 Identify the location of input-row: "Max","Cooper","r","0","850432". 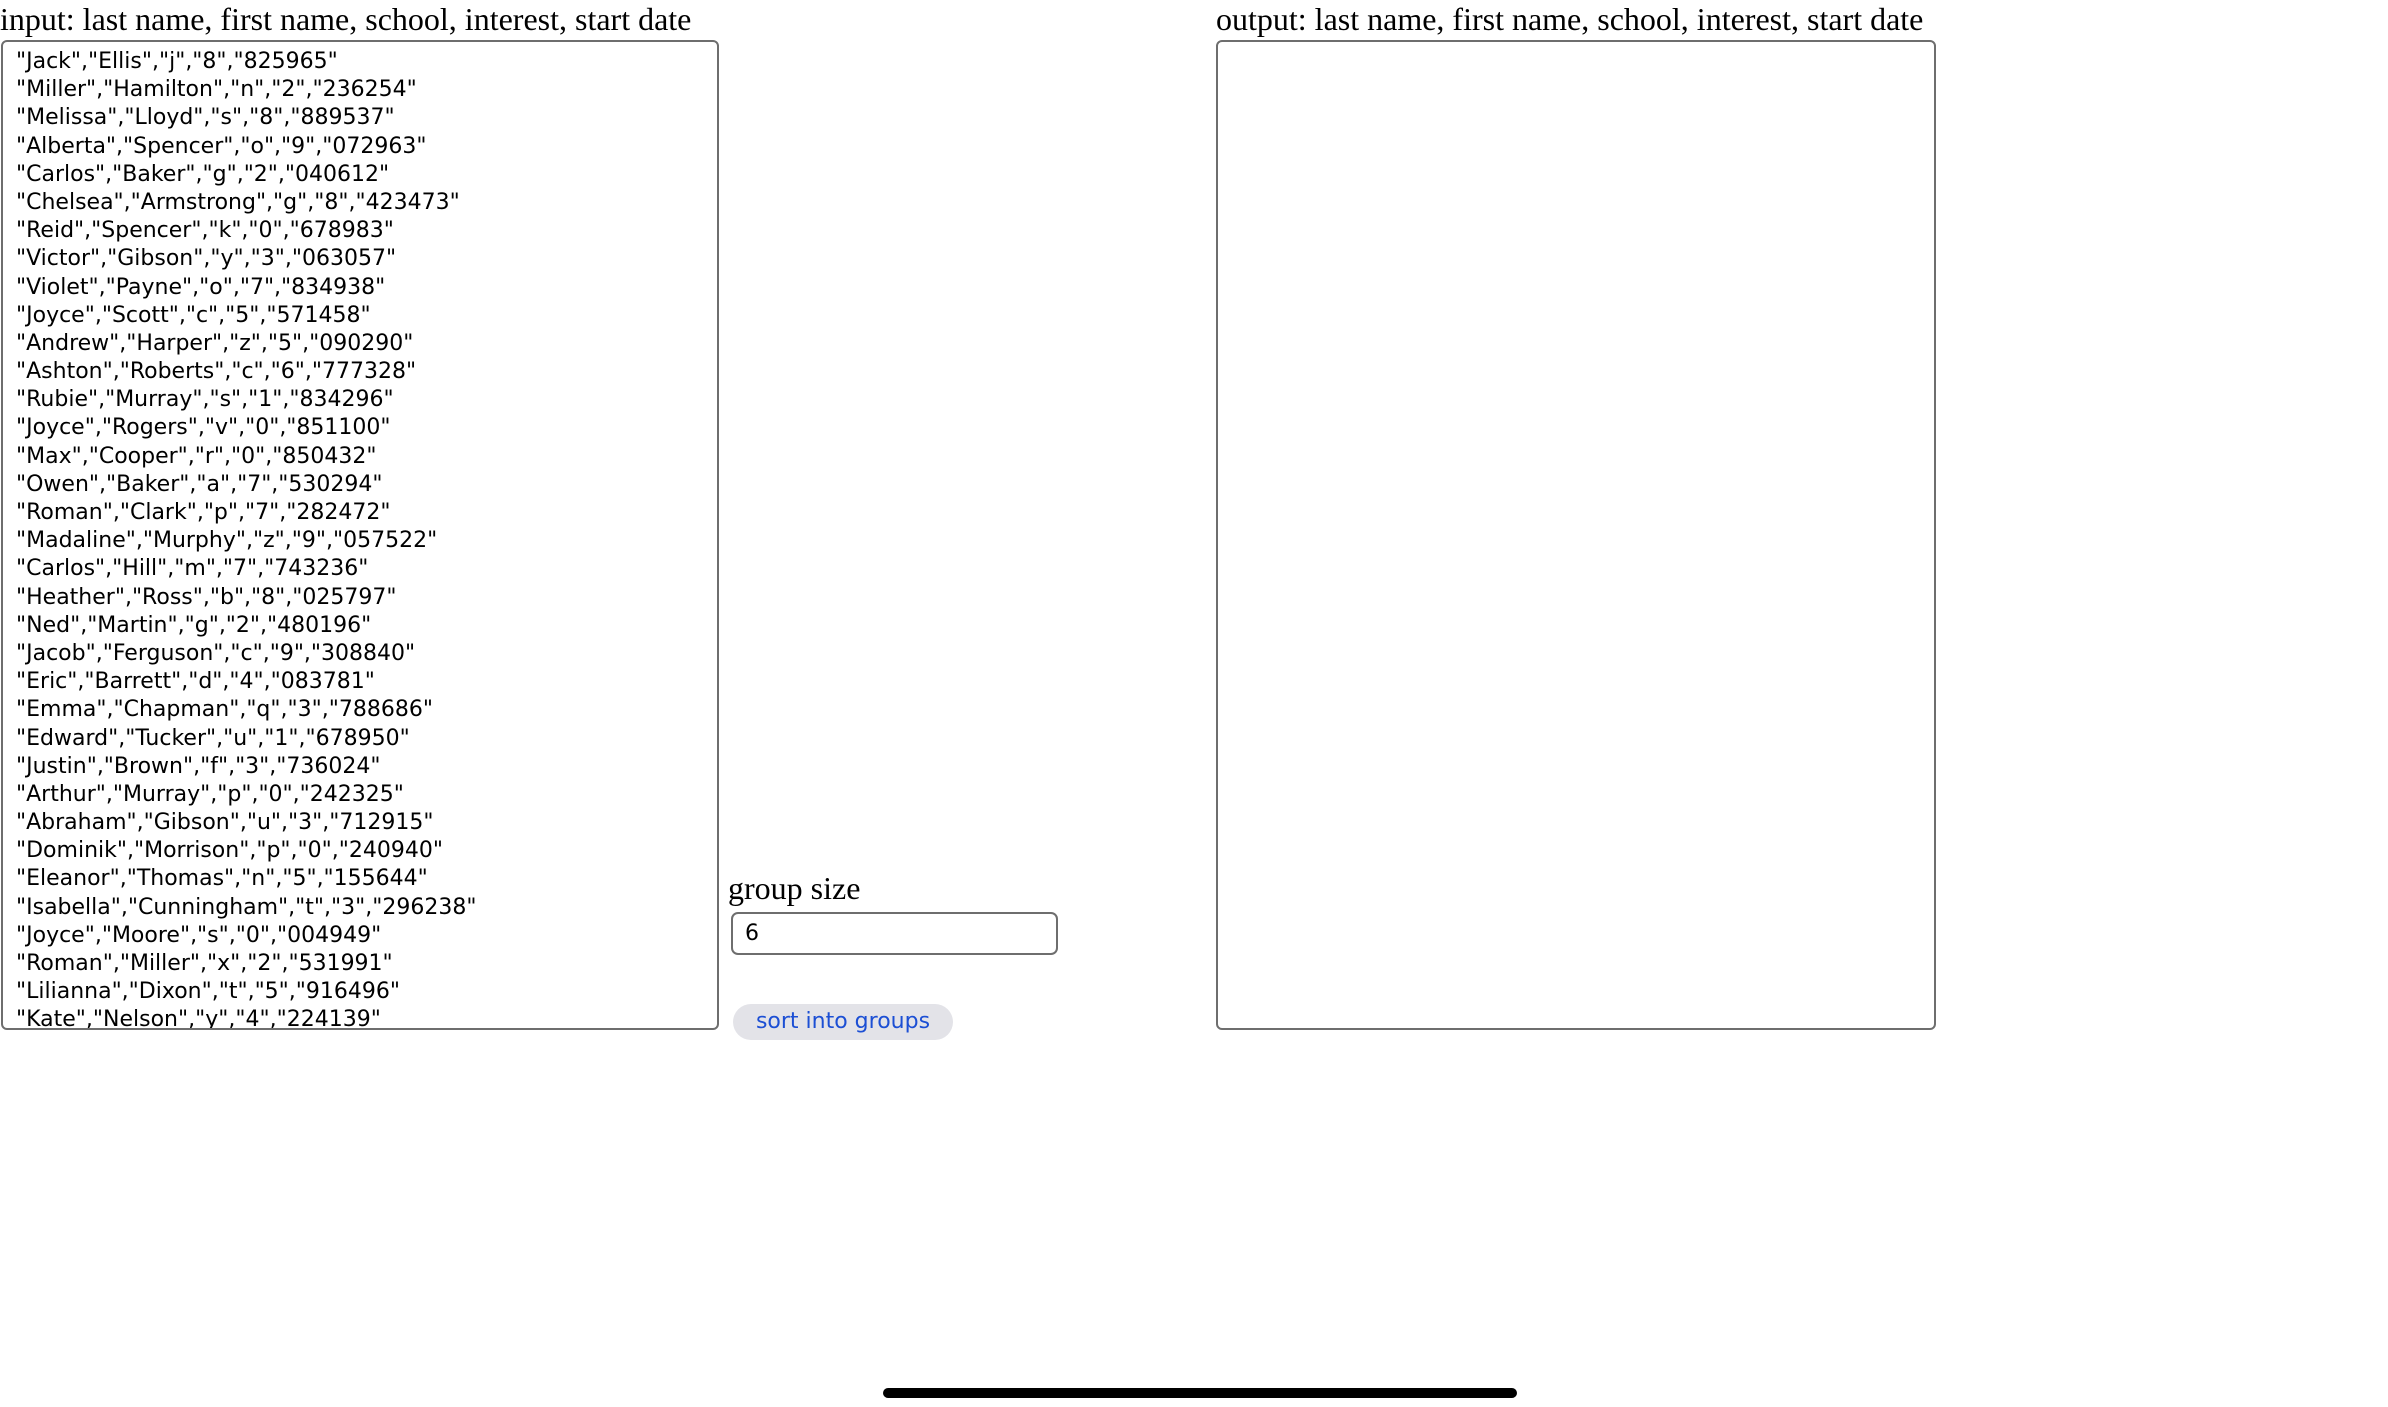
(196, 456).